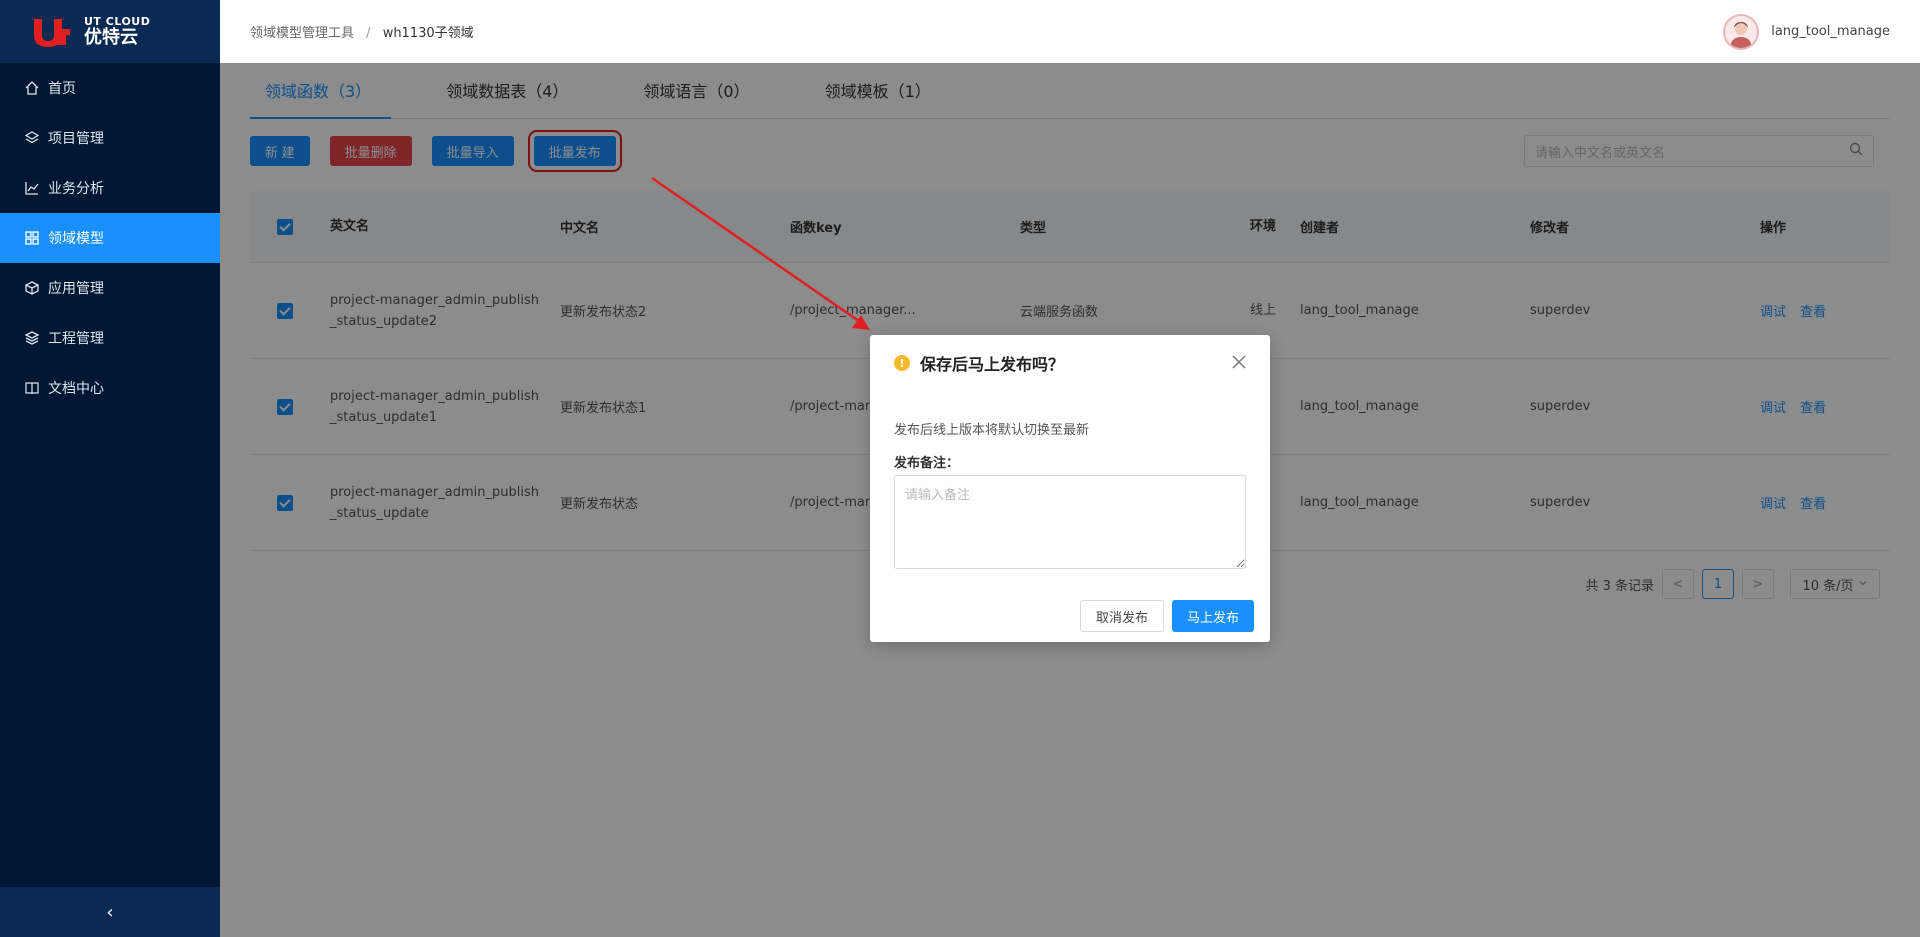  I want to click on dialog-body: 发布后线上版本将默认切换至最新 发布备注：, so click(1070, 496).